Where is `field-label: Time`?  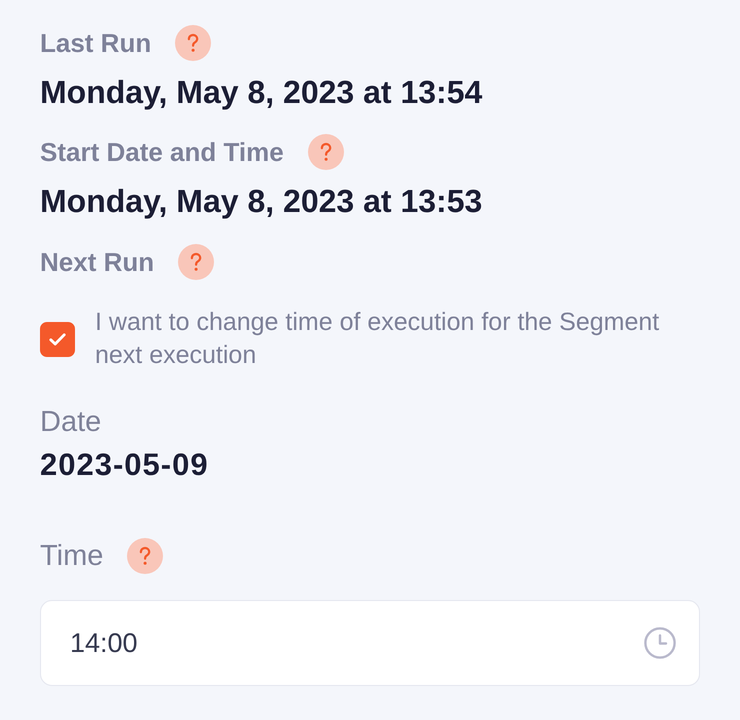 field-label: Time is located at coordinates (72, 556).